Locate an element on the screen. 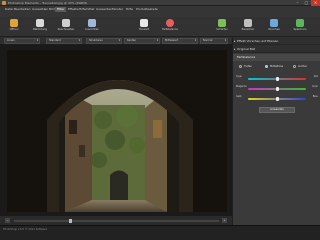 The height and width of the screenshot is (240, 320). tool-open: Öffnen is located at coordinates (14, 27).